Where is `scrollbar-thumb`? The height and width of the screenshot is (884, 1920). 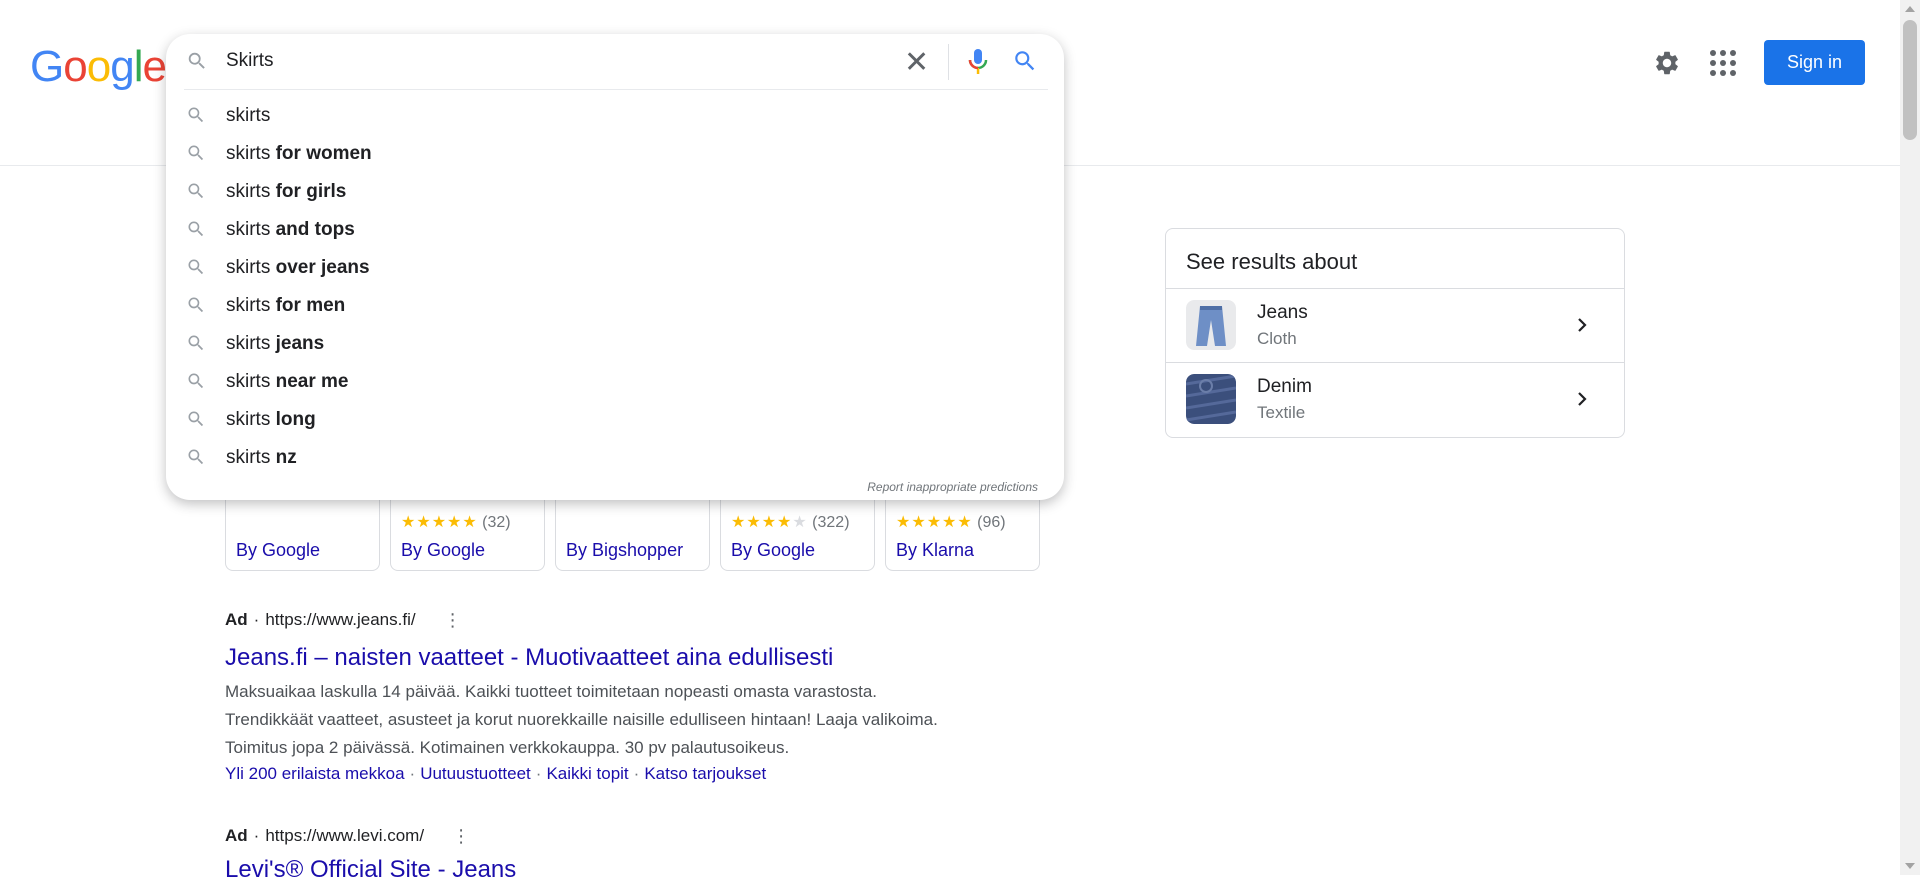
scrollbar-thumb is located at coordinates (1910, 80).